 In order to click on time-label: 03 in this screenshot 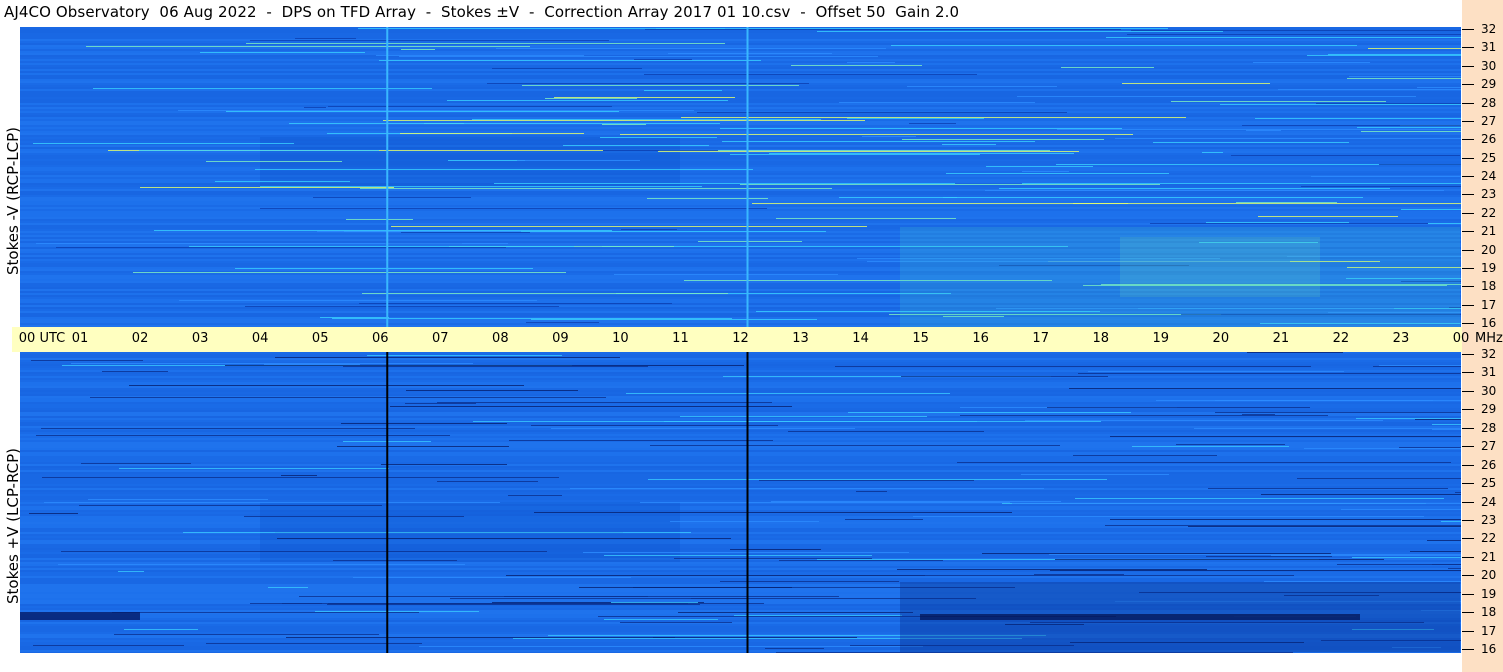, I will do `click(200, 338)`.